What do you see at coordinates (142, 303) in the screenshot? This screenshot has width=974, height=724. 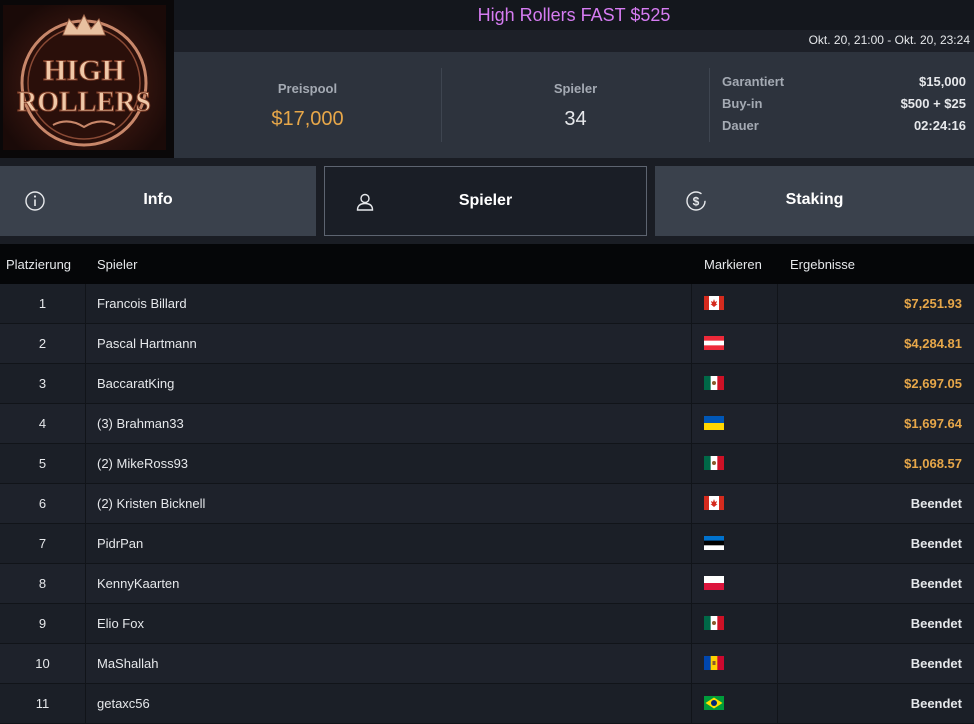 I see `player-name-cell: Francois Billard` at bounding box center [142, 303].